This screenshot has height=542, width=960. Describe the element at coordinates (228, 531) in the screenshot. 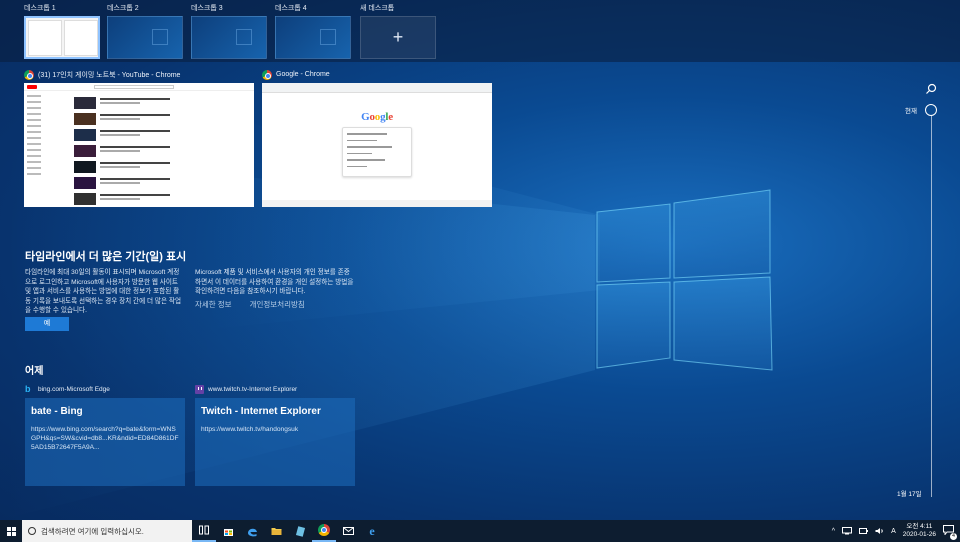

I see `store-icon` at that location.